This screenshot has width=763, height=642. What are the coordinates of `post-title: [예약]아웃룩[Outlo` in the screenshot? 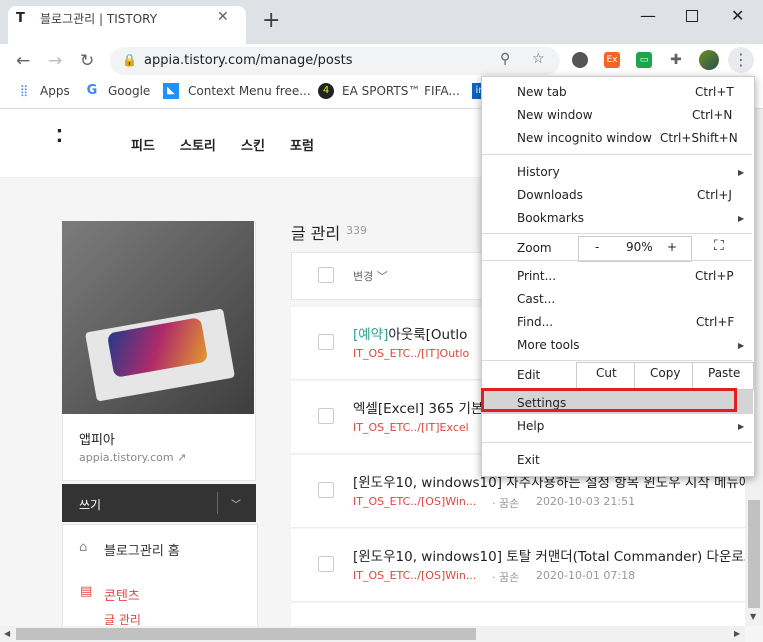 It's located at (410, 333).